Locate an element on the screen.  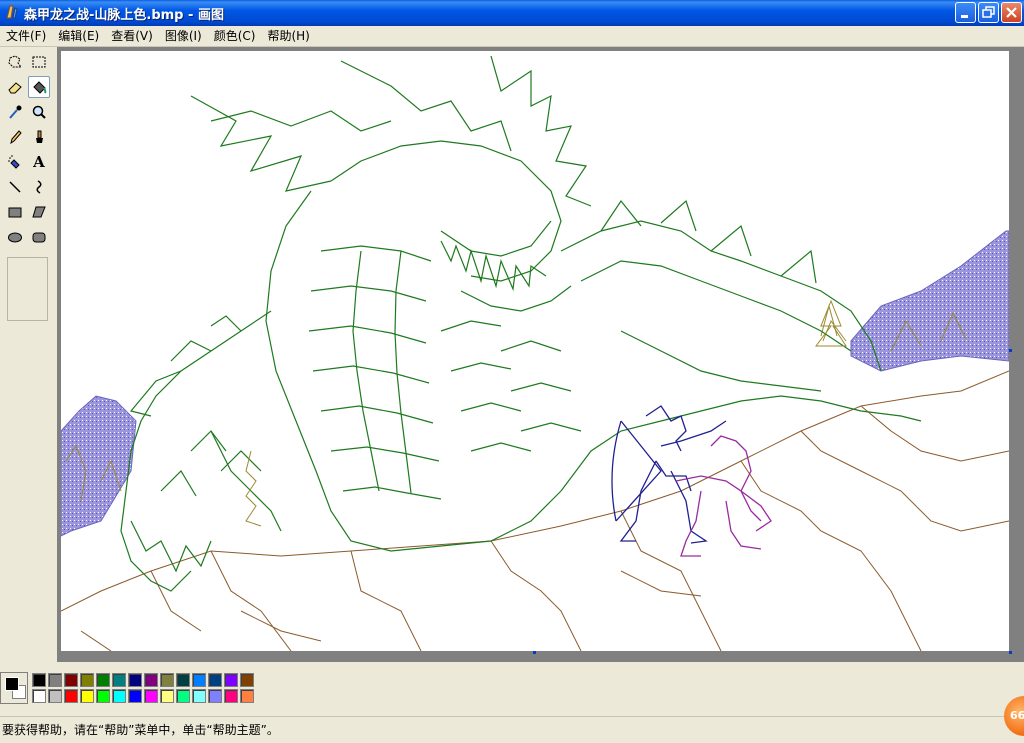
tool-brush is located at coordinates (39, 137).